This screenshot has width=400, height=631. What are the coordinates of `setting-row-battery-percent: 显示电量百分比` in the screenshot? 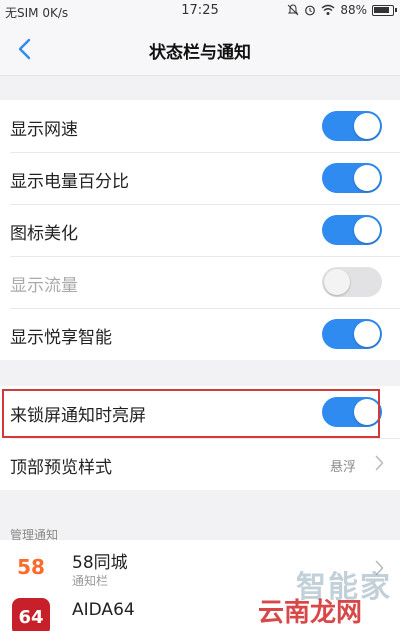 It's located at (200, 178).